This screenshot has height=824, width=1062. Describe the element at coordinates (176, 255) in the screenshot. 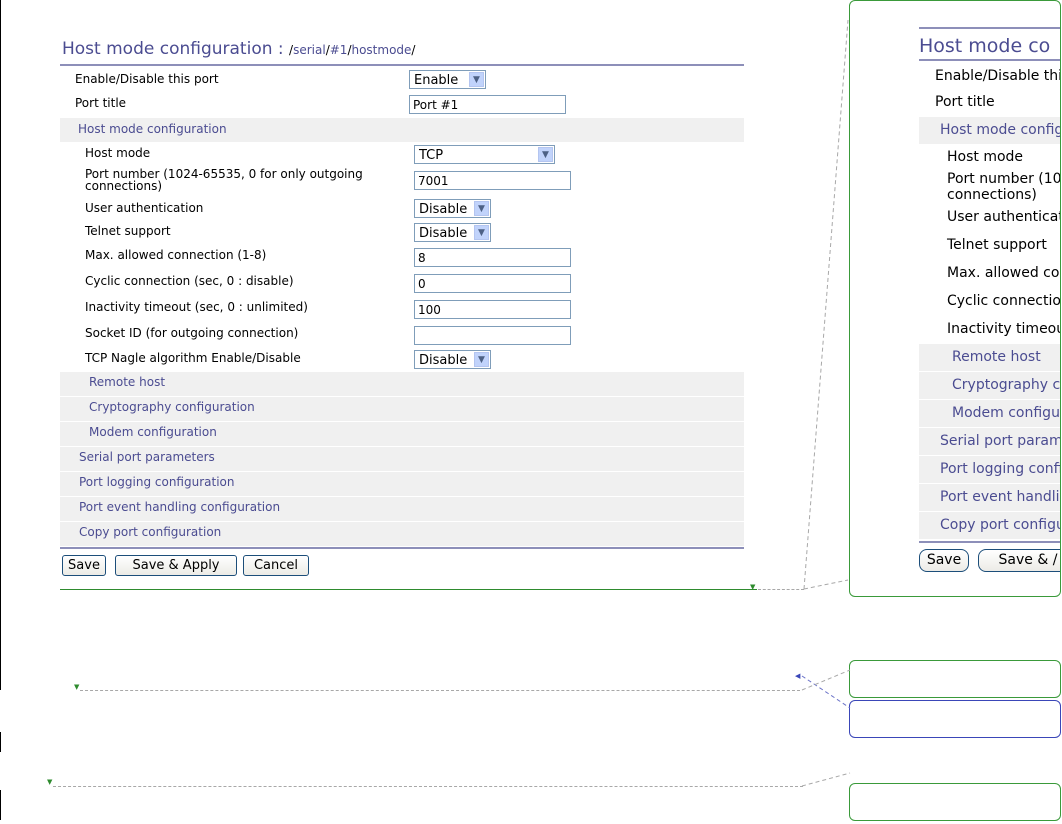

I see `row-max-conn: Max. allowed connection (1-8)` at that location.